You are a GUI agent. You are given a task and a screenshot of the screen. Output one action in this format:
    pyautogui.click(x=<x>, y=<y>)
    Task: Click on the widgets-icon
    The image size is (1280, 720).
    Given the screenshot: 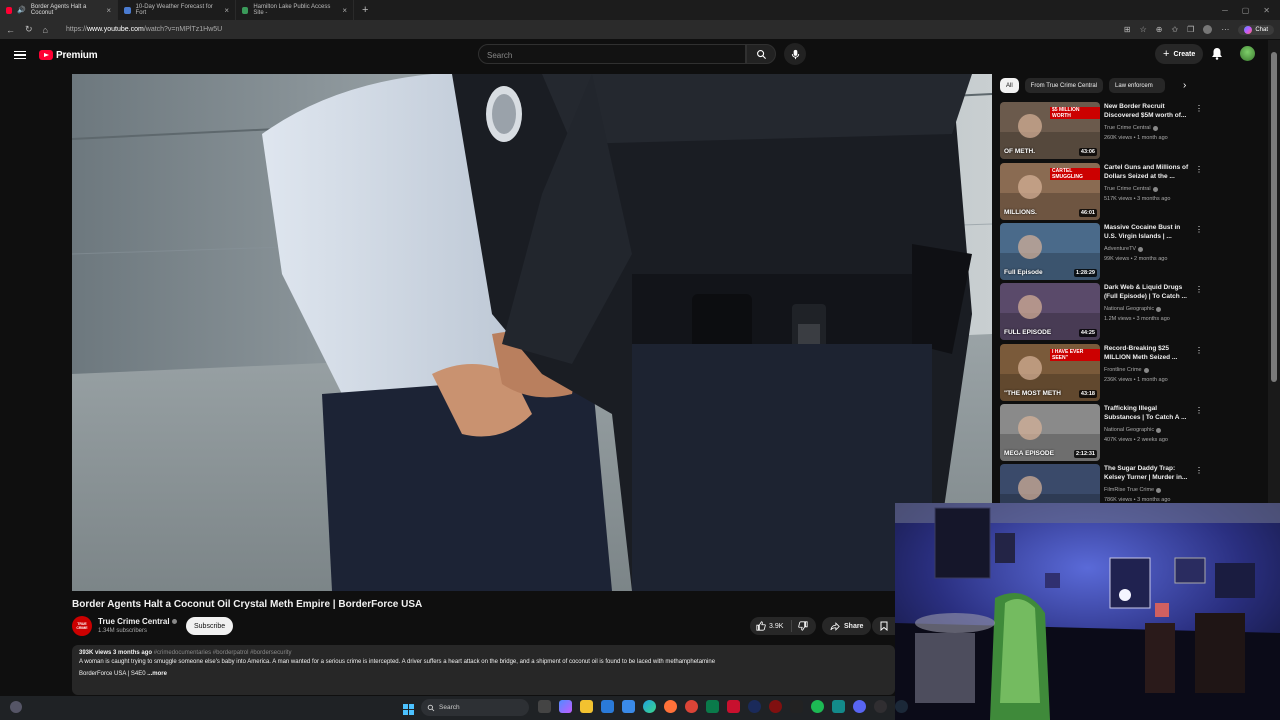 What is the action you would take?
    pyautogui.click(x=16, y=707)
    